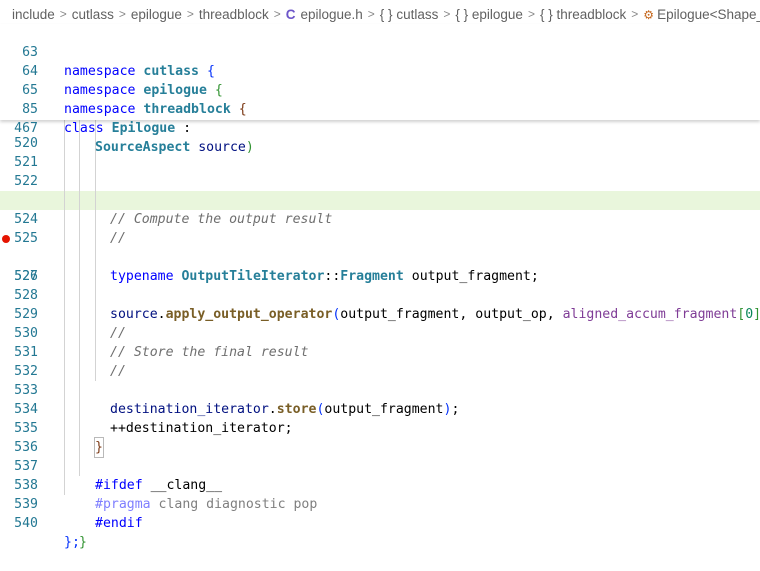 This screenshot has height=571, width=760. Describe the element at coordinates (649, 14) in the screenshot. I see `class-icon: ⚙` at that location.